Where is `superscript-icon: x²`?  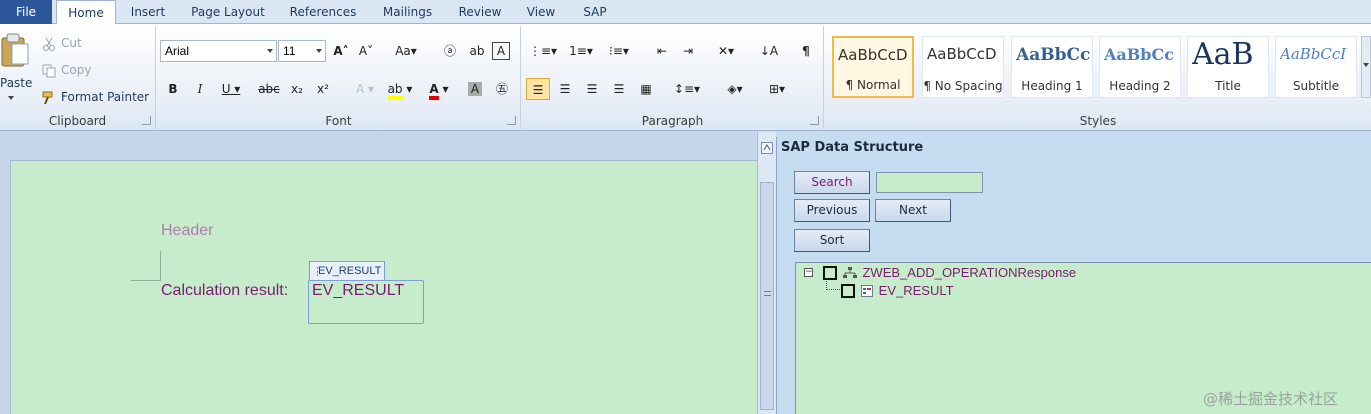
superscript-icon: x² is located at coordinates (323, 89).